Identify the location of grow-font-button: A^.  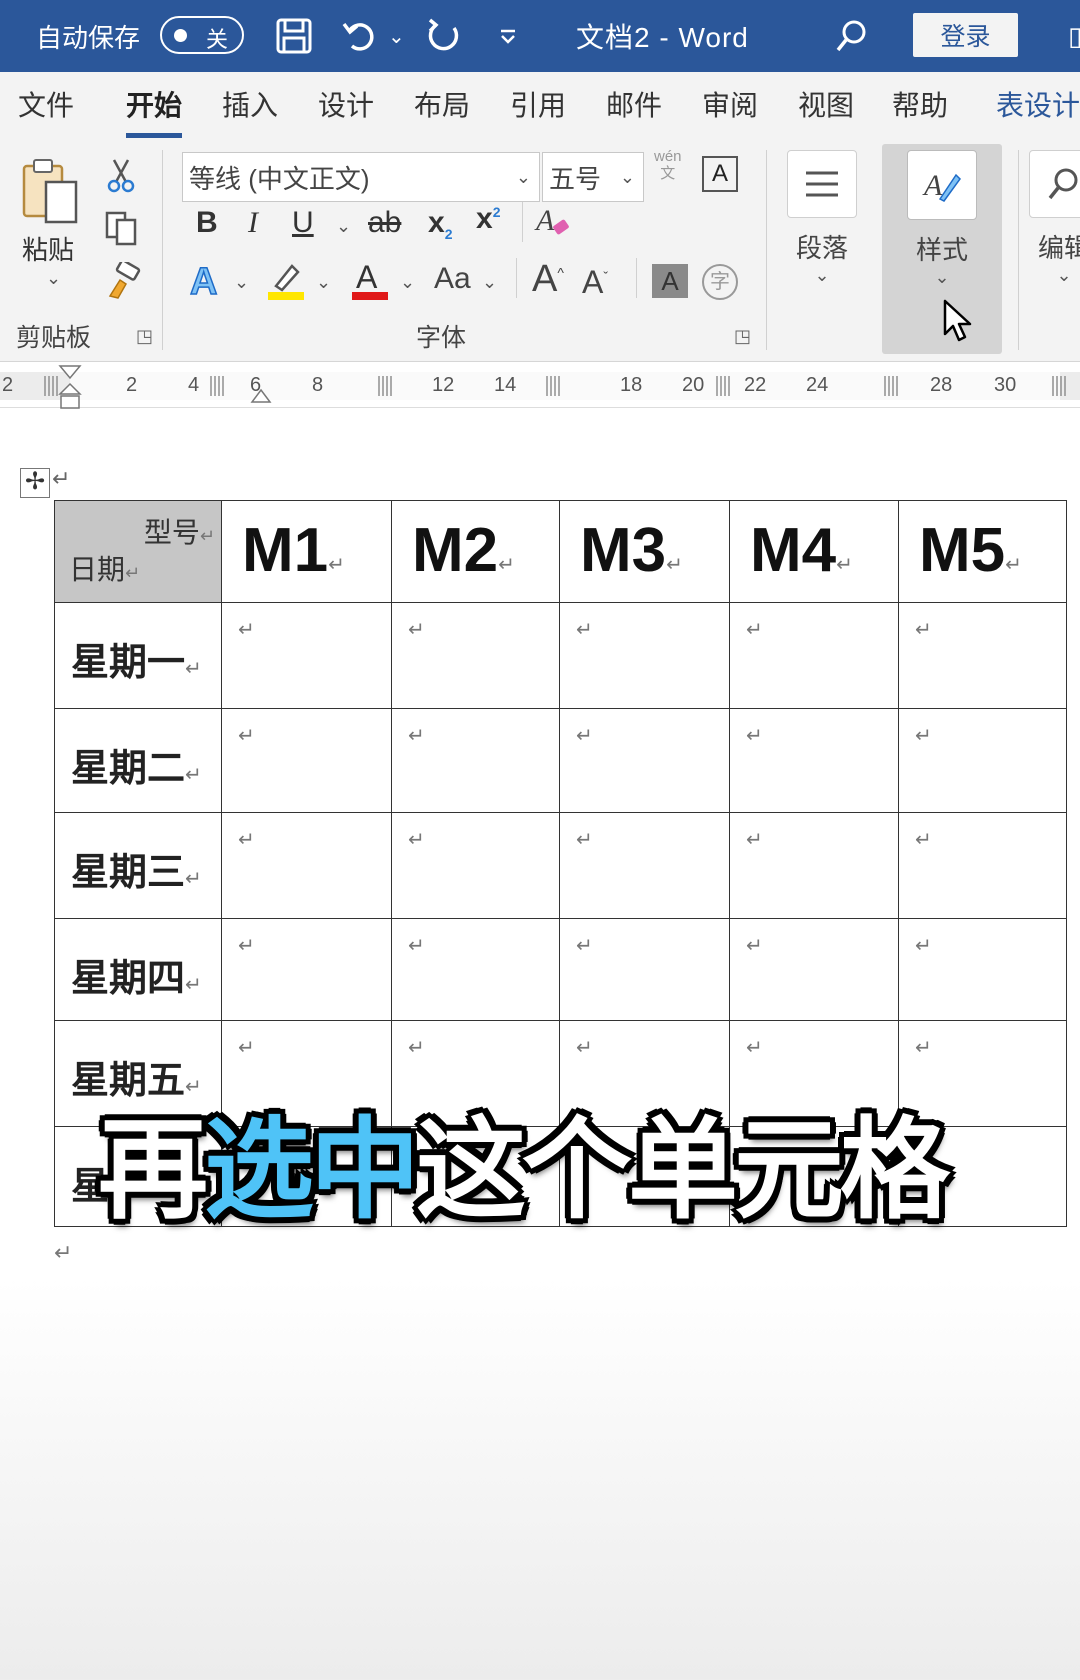
(548, 279).